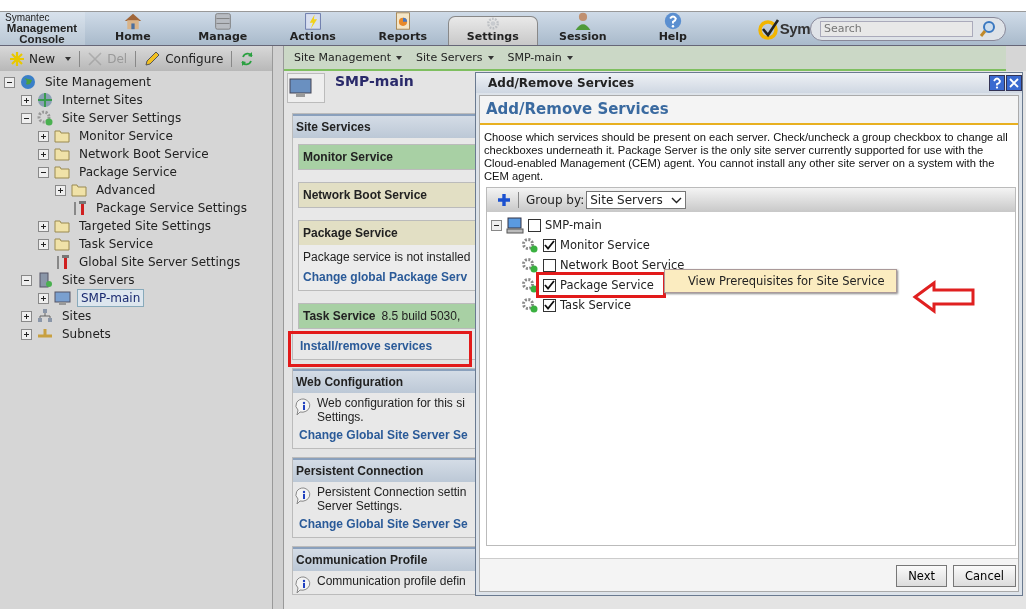 This screenshot has height=609, width=1026. What do you see at coordinates (988, 28) in the screenshot?
I see `search-icon` at bounding box center [988, 28].